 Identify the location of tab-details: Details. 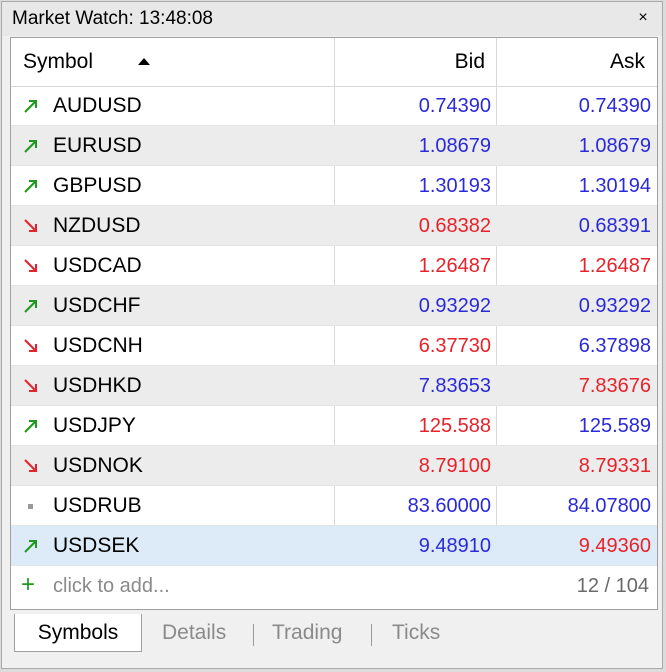
(194, 633).